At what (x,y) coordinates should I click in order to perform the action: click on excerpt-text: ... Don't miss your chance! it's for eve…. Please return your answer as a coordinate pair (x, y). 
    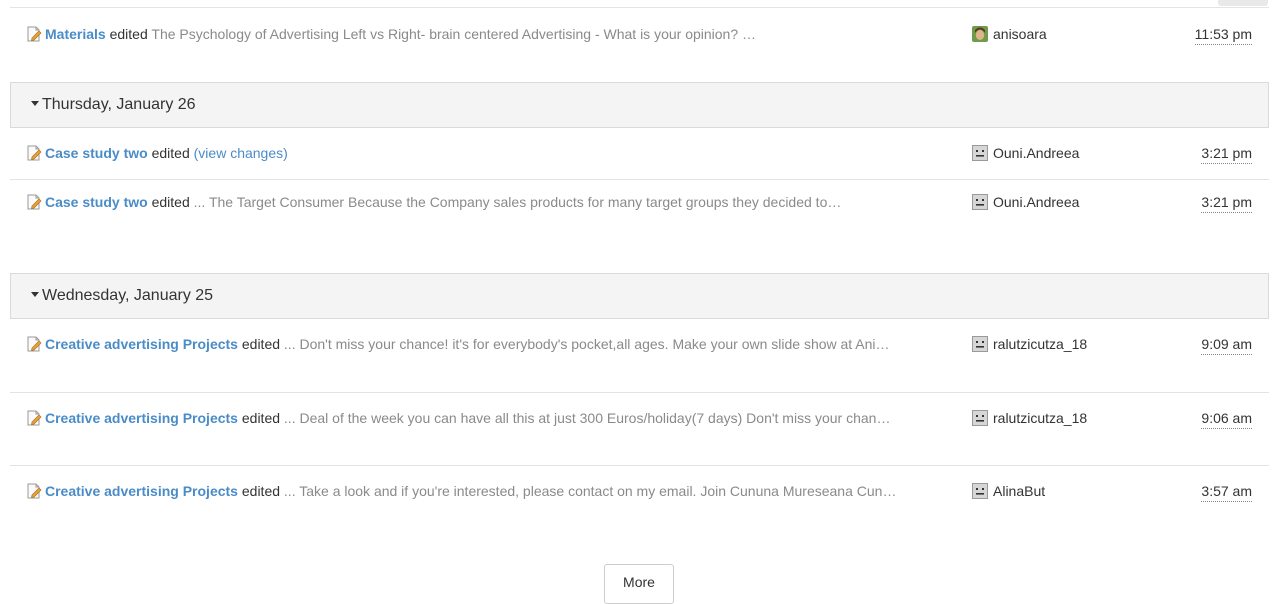
    Looking at the image, I should click on (586, 344).